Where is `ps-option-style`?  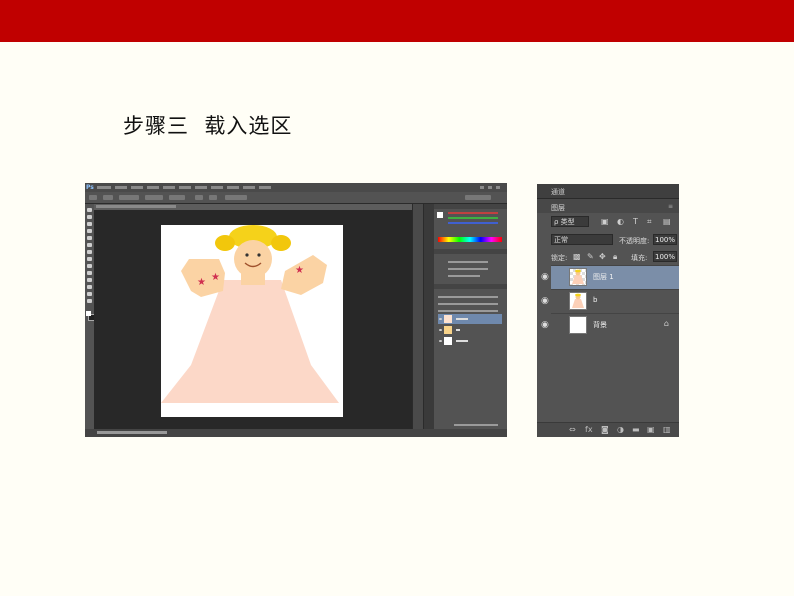 ps-option-style is located at coordinates (177, 197).